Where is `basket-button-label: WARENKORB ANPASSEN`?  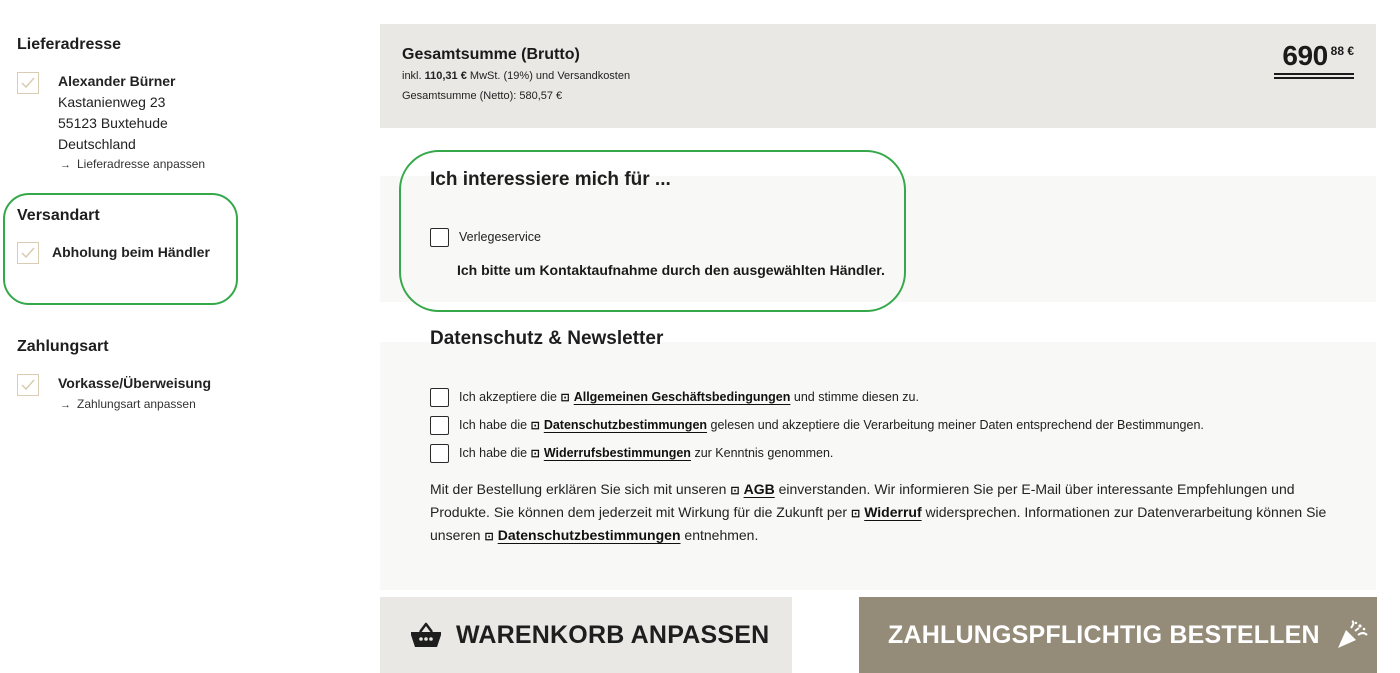 basket-button-label: WARENKORB ANPASSEN is located at coordinates (613, 634).